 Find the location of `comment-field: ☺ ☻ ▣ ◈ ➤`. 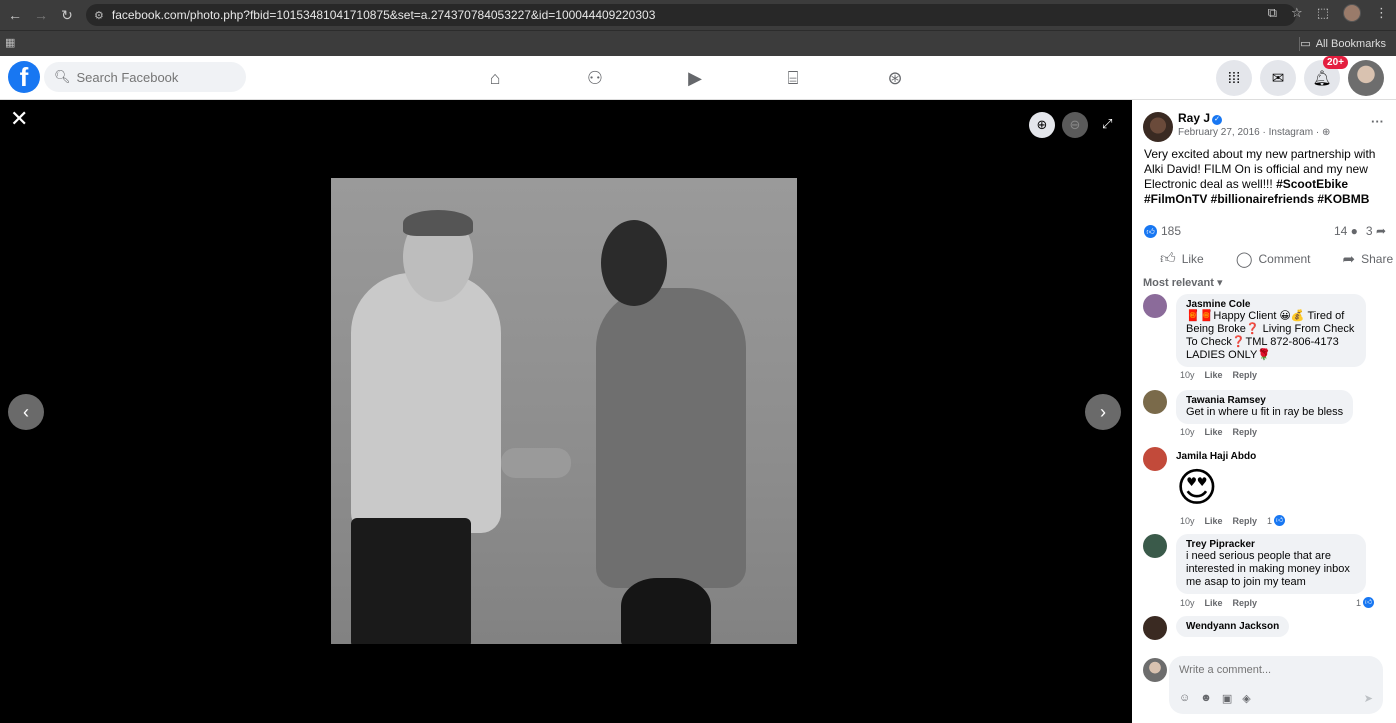

comment-field: ☺ ☻ ▣ ◈ ➤ is located at coordinates (1276, 685).